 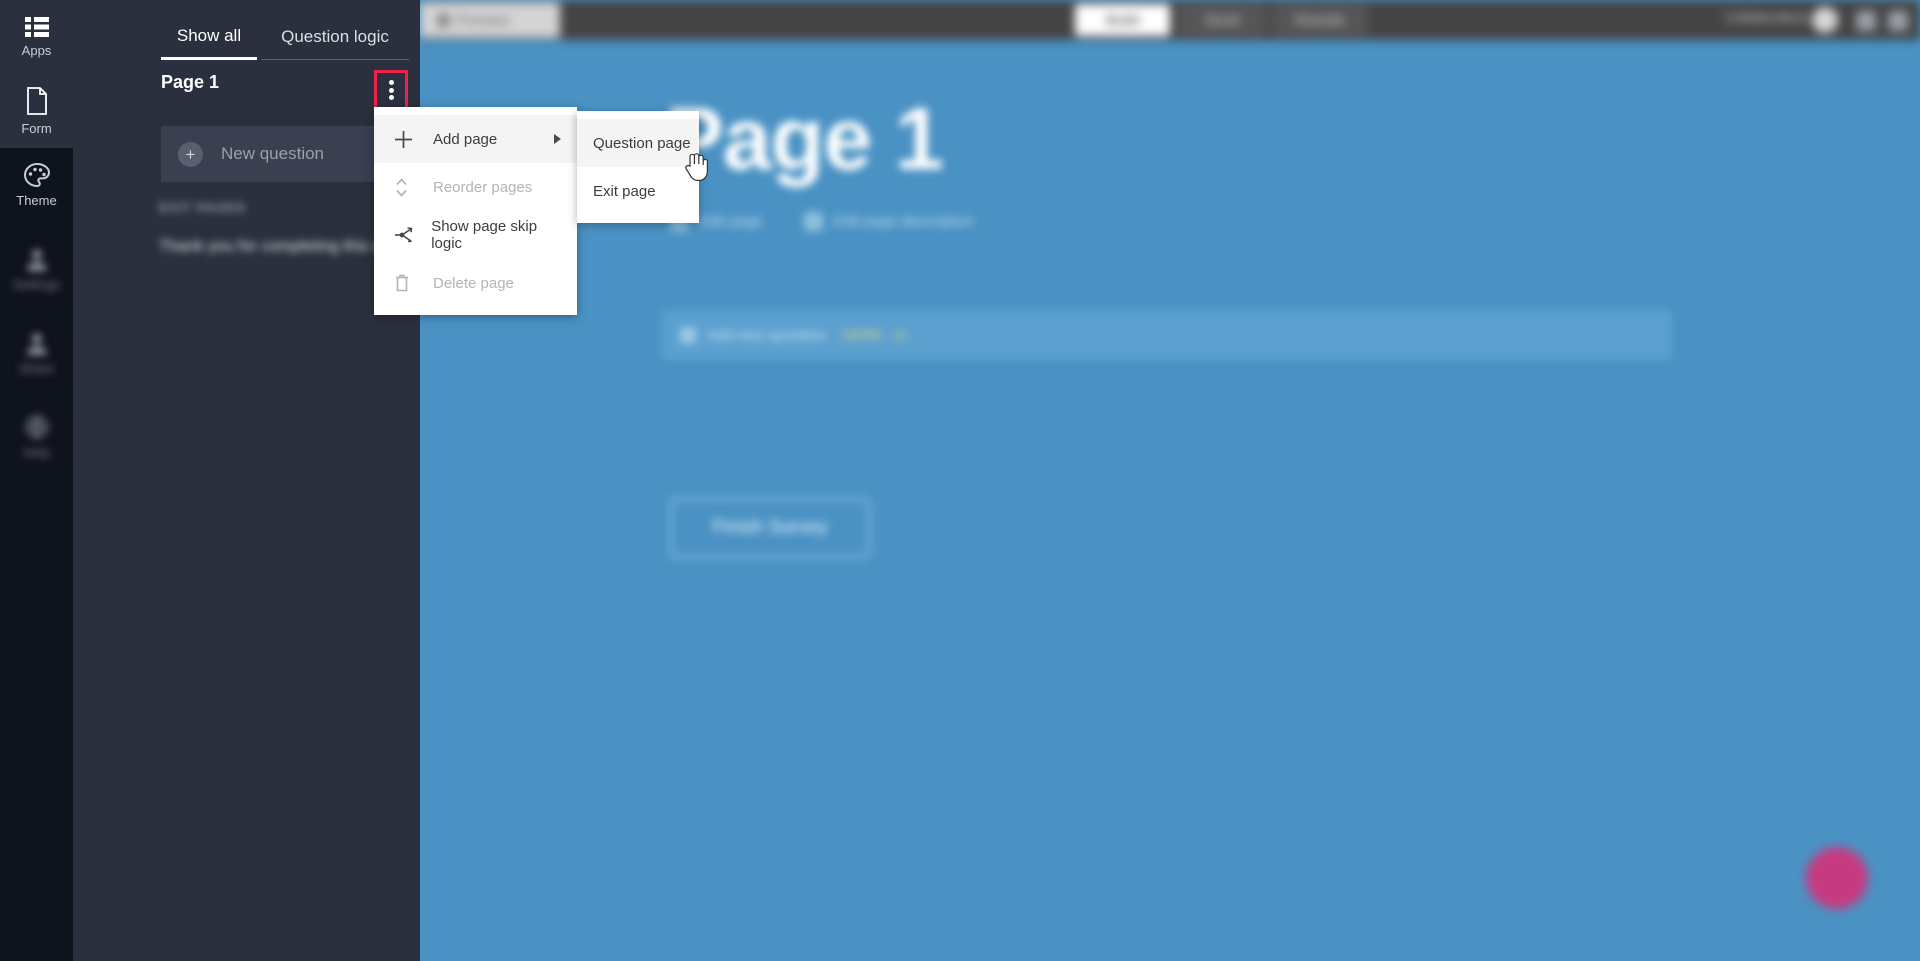 I want to click on more-vertical-icon, so click(x=391, y=90).